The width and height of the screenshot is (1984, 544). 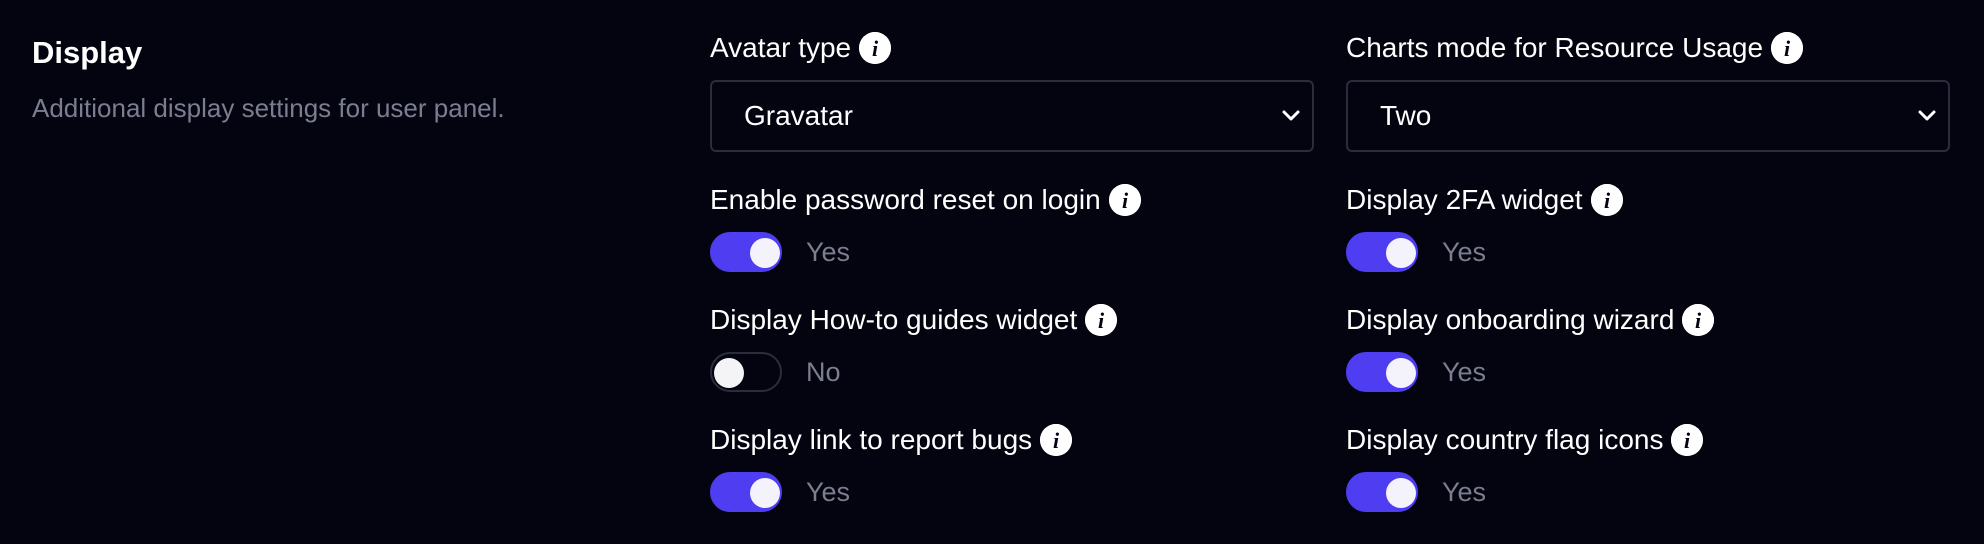 I want to click on onboarding-wizard-toggle-row: Yes, so click(x=1416, y=372).